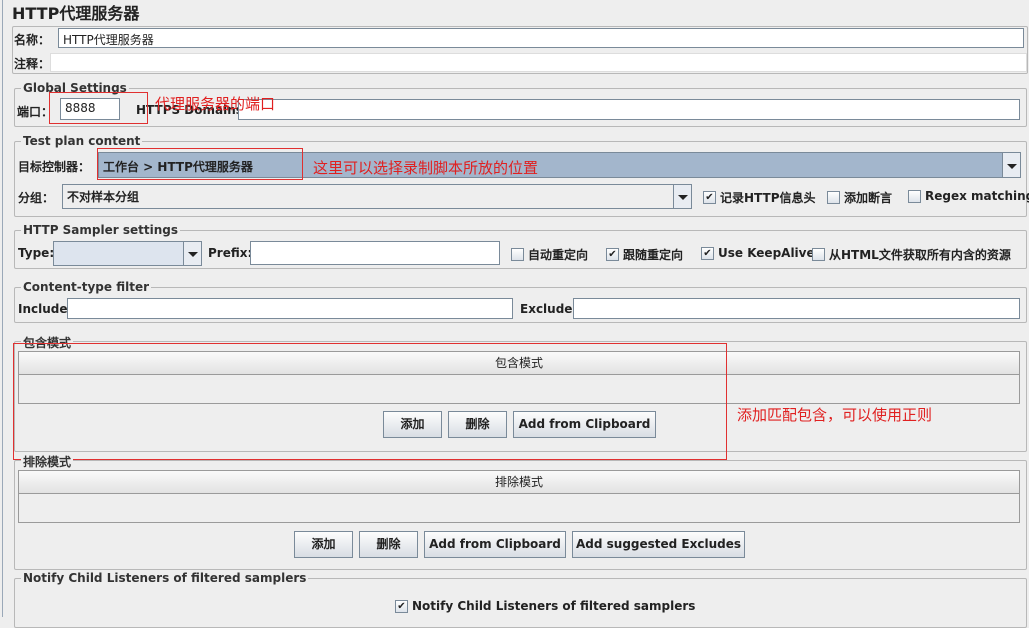 This screenshot has height=628, width=1029. I want to click on include-highlight, so click(370, 401).